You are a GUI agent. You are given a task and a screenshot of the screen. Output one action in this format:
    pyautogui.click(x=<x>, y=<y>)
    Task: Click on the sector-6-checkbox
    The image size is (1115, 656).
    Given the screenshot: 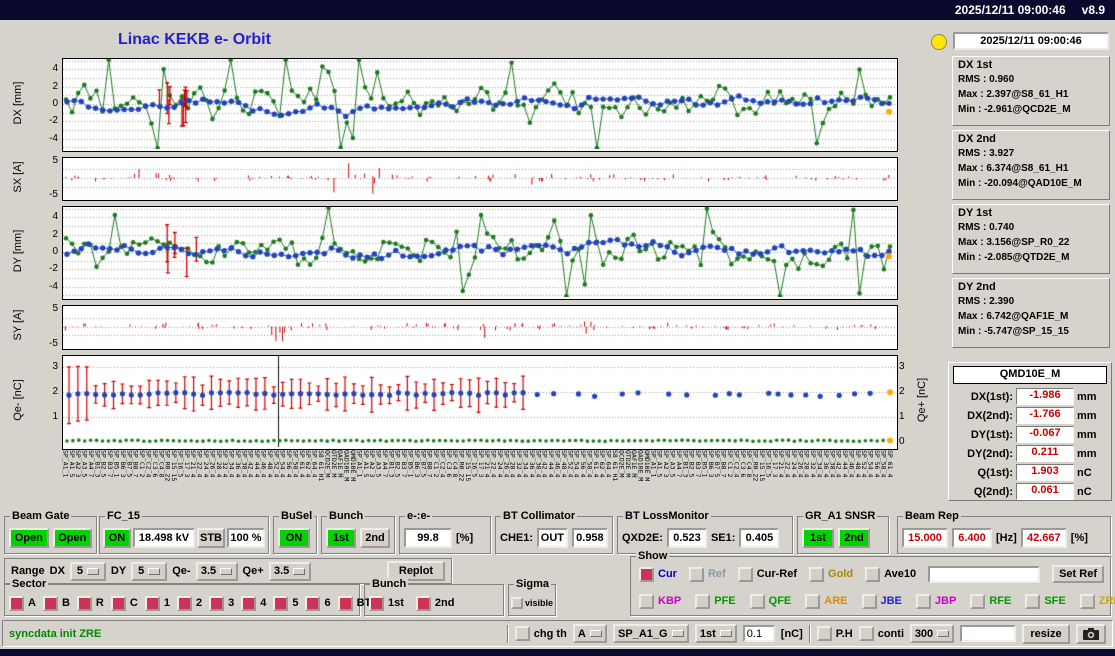 What is the action you would take?
    pyautogui.click(x=313, y=603)
    